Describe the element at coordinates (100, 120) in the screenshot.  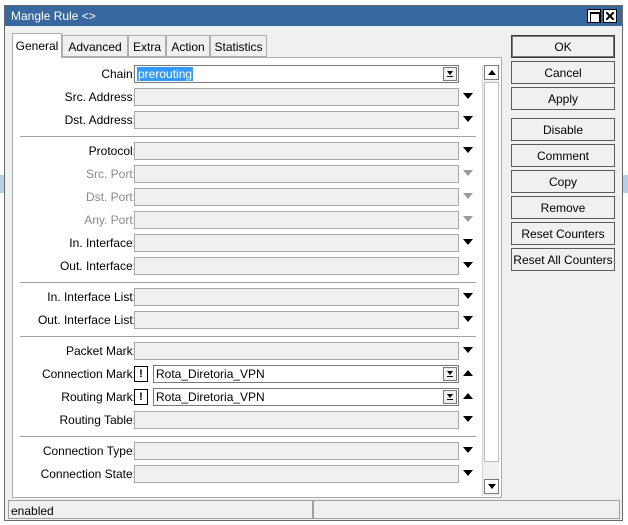
I see `dst-address-label: Dst. Address:` at that location.